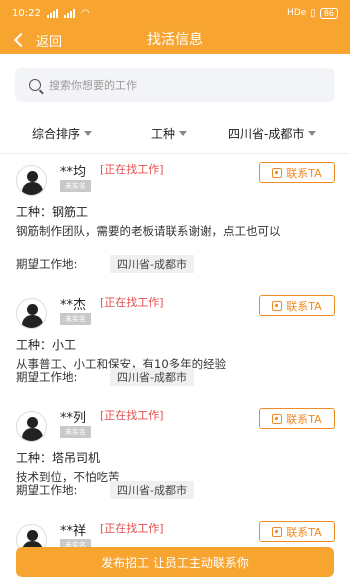  What do you see at coordinates (175, 562) in the screenshot?
I see `post-job-button: 发布招工 让员工主动联系你` at bounding box center [175, 562].